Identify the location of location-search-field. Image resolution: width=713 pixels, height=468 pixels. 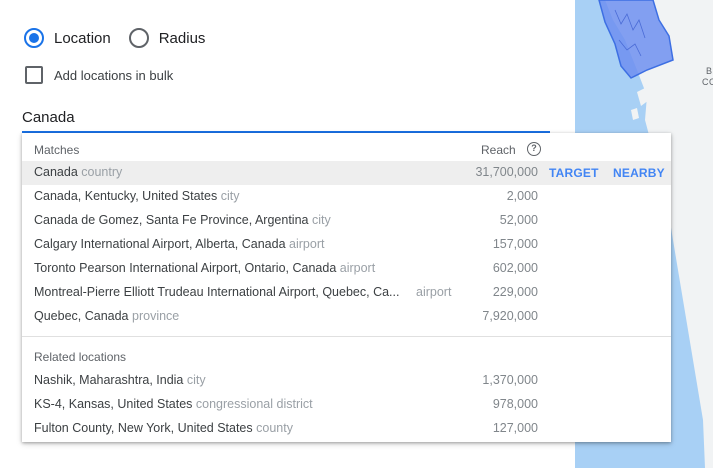
(286, 118).